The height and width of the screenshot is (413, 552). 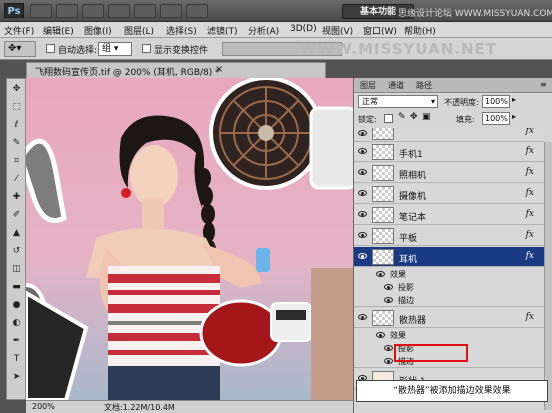 I want to click on path-select-tool-icon: ➤, so click(x=16, y=377).